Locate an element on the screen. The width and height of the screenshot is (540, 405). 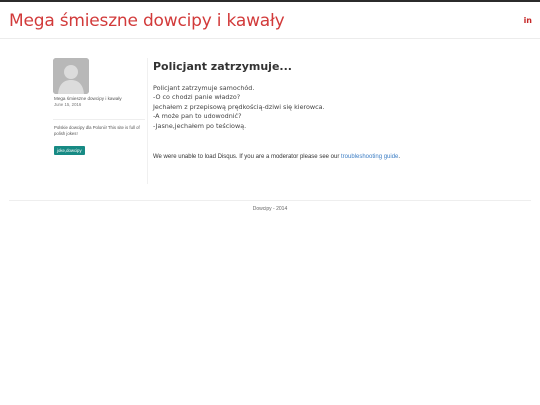
site-header: Mega śmieszne dowcipy i kawały in is located at coordinates (270, 20).